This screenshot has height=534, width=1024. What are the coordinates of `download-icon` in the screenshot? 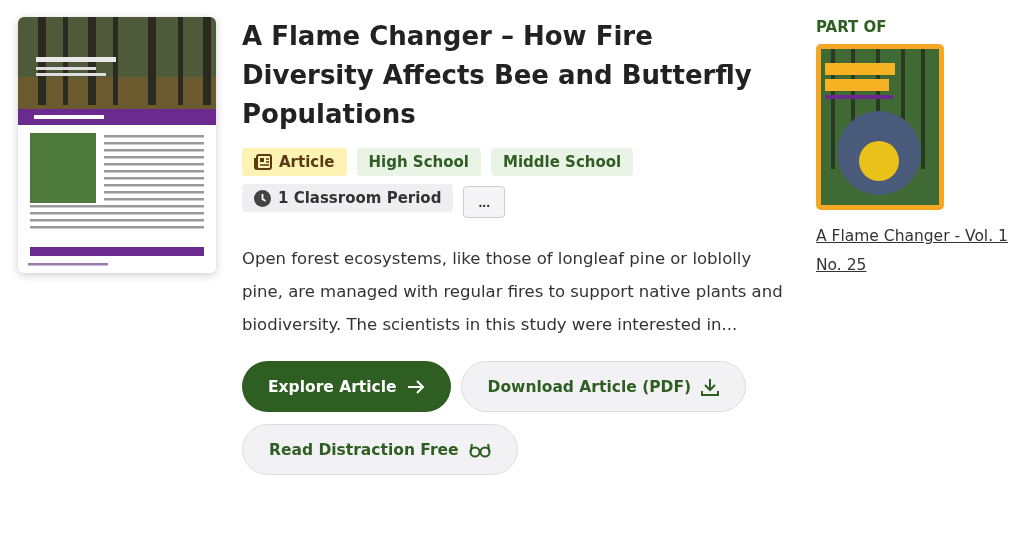 It's located at (710, 386).